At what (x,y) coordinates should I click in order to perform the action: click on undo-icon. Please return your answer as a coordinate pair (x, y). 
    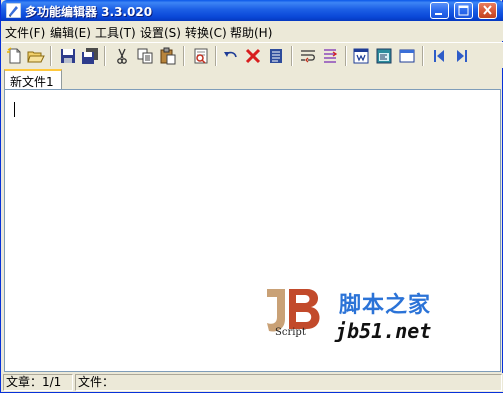
    Looking at the image, I should click on (230, 54).